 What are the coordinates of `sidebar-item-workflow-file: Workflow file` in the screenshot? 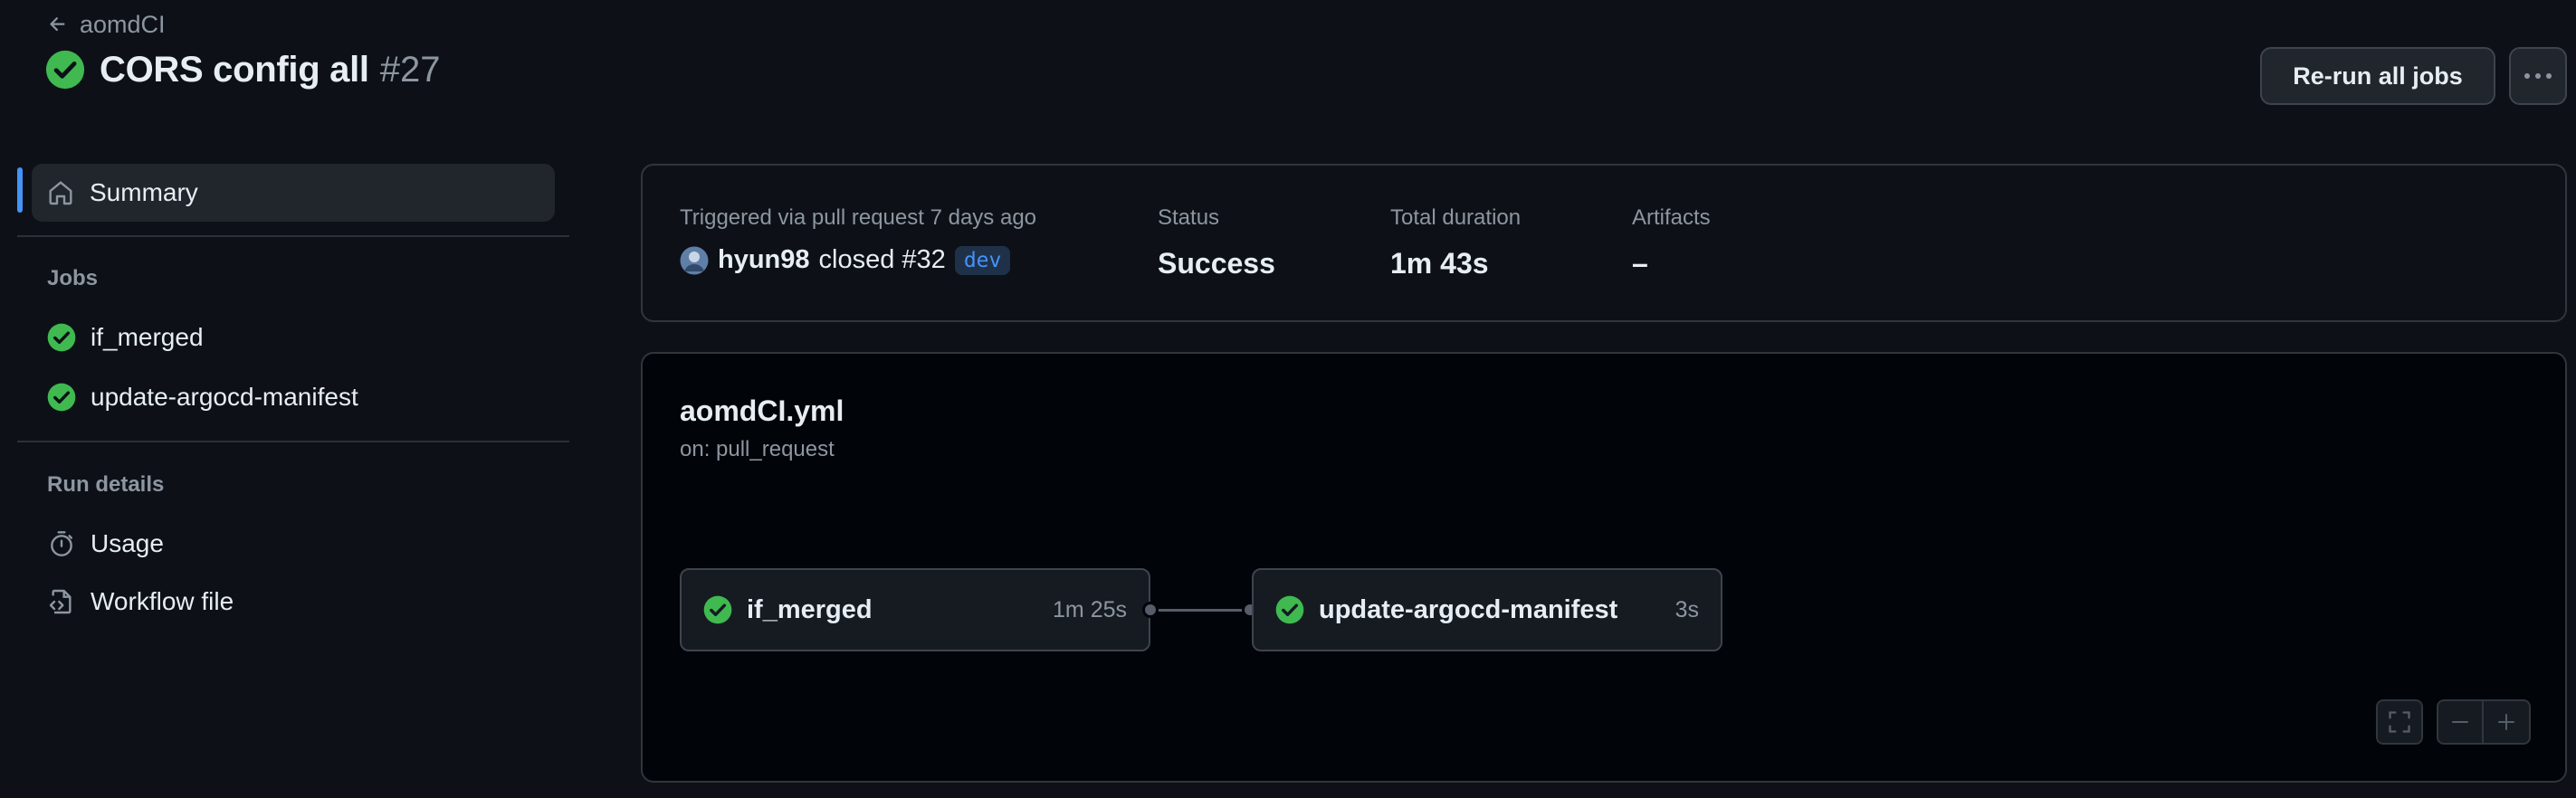 It's located at (141, 602).